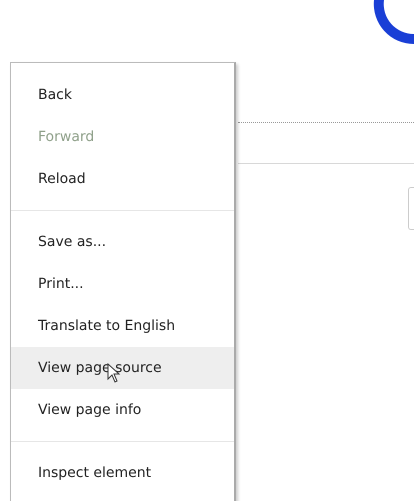 Image resolution: width=414 pixels, height=501 pixels. What do you see at coordinates (122, 326) in the screenshot?
I see `menu-item: Translate to English` at bounding box center [122, 326].